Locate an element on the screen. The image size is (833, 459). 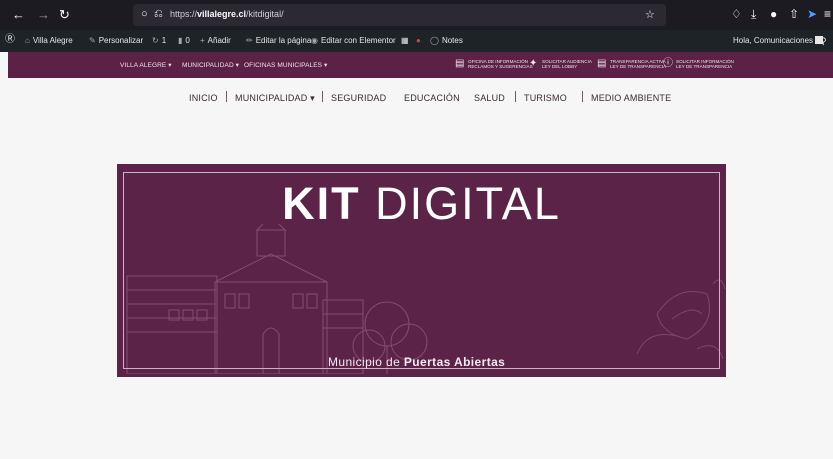
admin-add-new-label: Añadir is located at coordinates (219, 40).